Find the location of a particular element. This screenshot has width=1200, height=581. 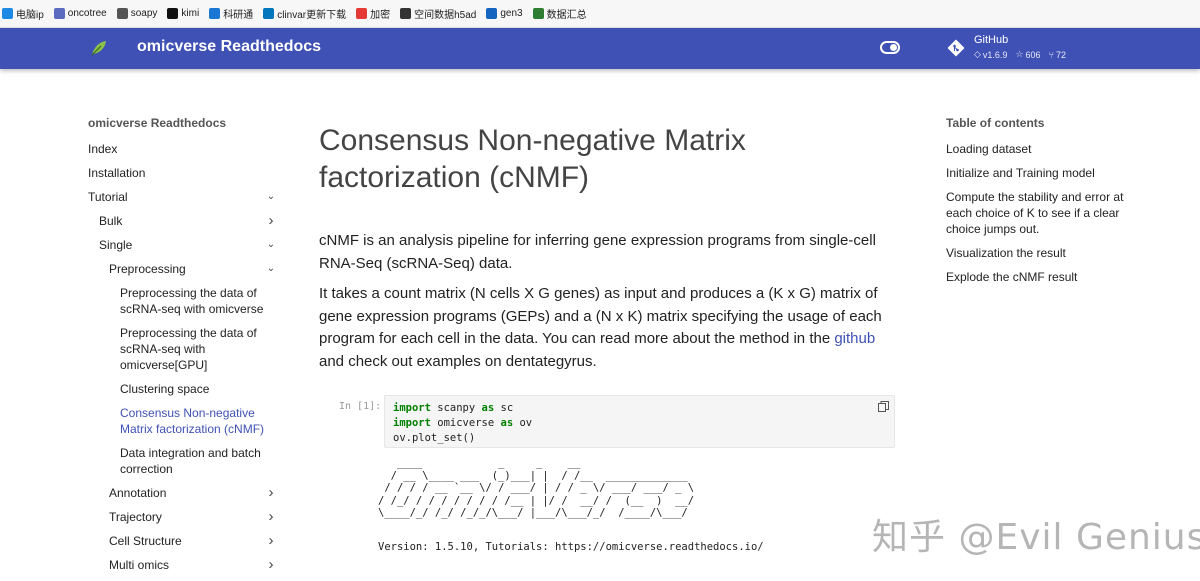

stars-count: ☆ 606 is located at coordinates (1027, 54).